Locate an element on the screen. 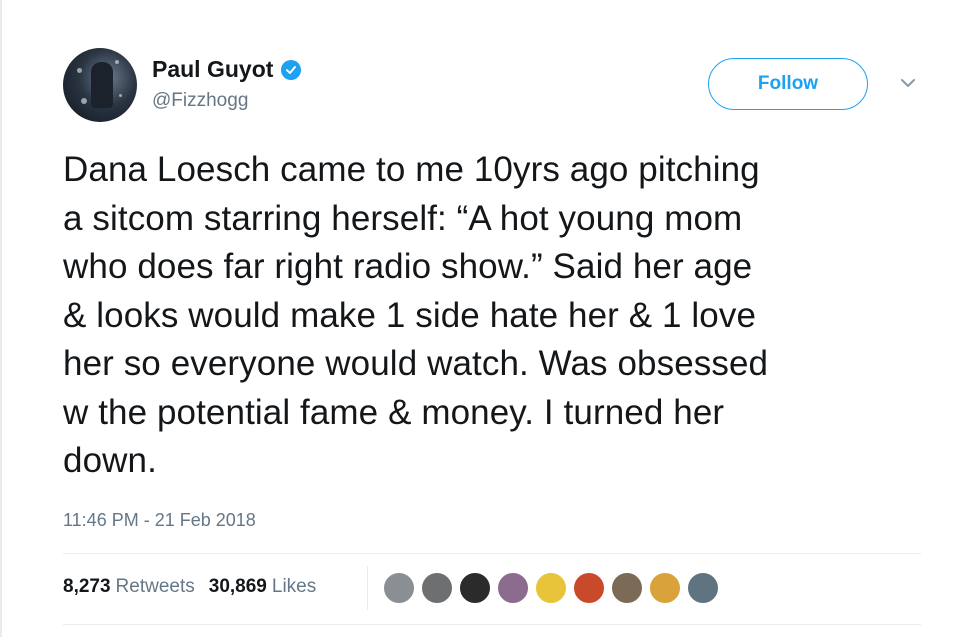 The height and width of the screenshot is (637, 980). tweet-text-line: down. is located at coordinates (110, 460).